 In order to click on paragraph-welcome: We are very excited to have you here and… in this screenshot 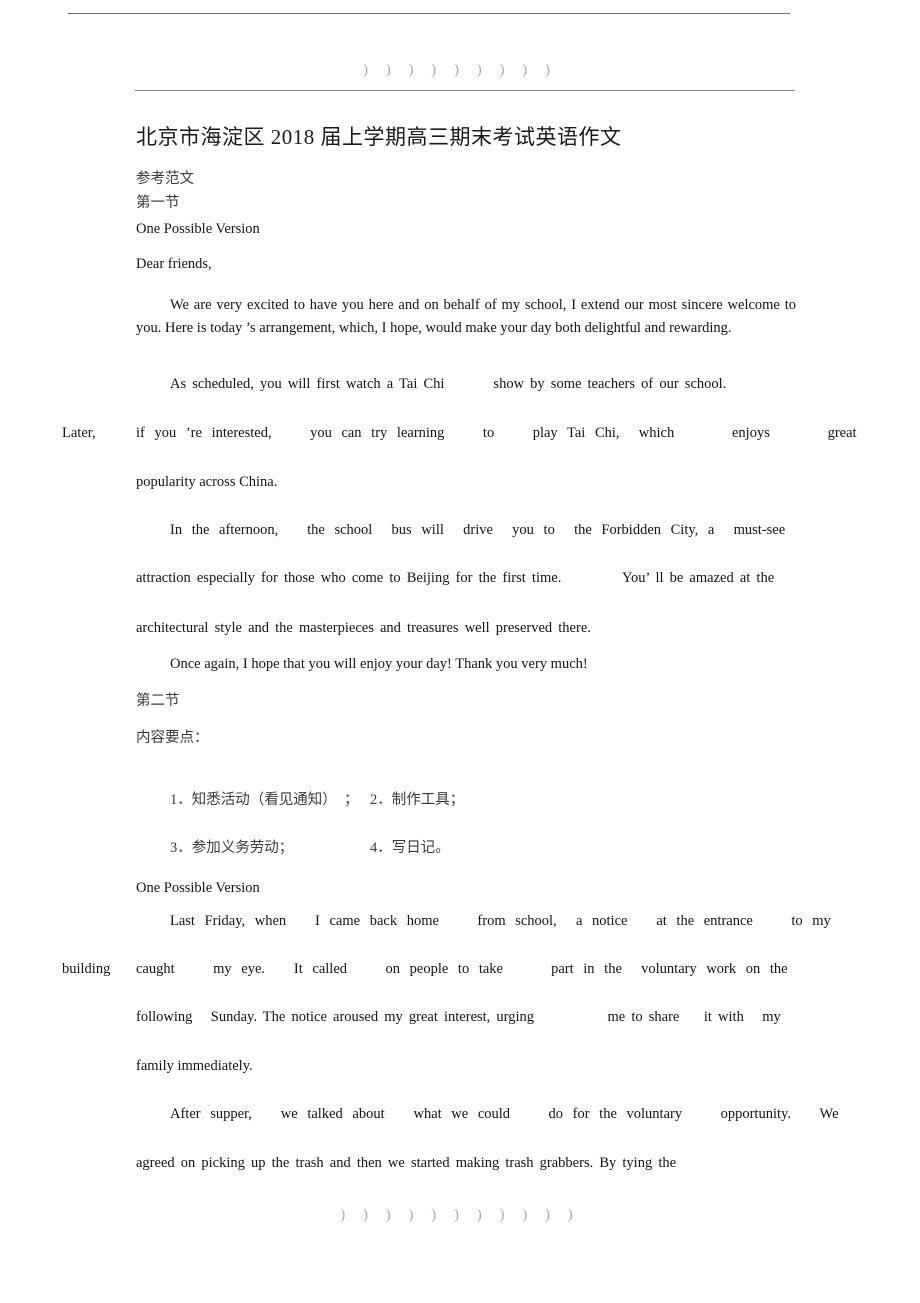, I will do `click(468, 316)`.